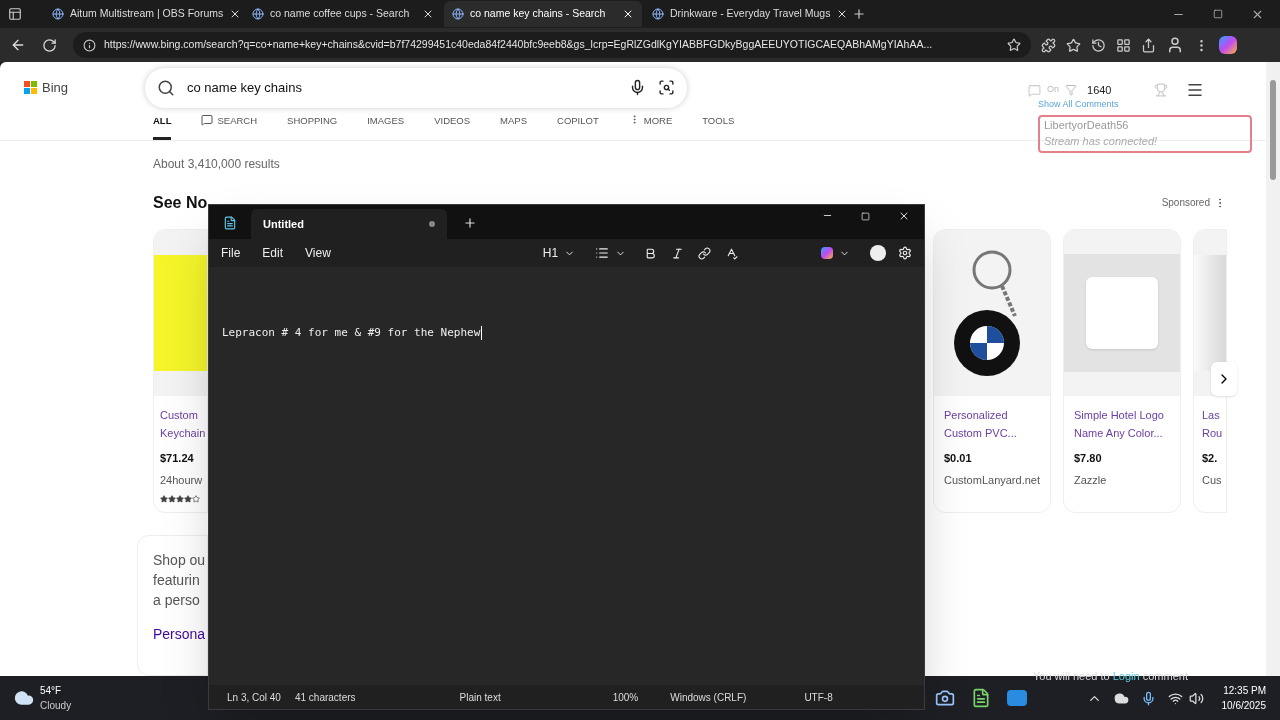  Describe the element at coordinates (143, 14) in the screenshot. I see `browser-tab: Aitum Multistream | OBS Forums` at that location.